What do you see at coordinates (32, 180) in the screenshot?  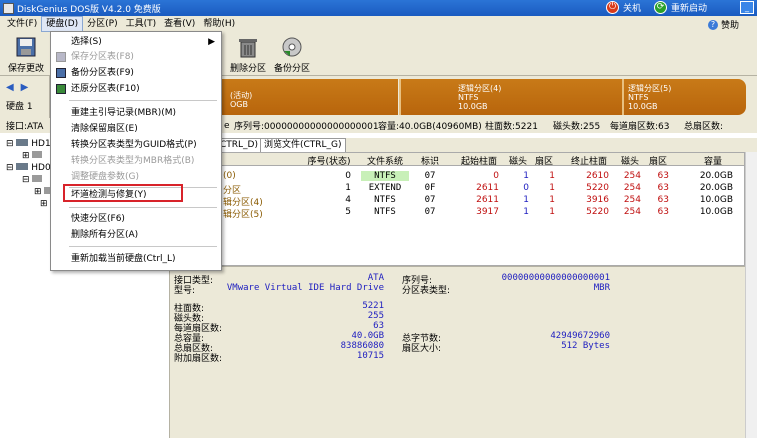 I see `tree-node-sub: ⊟` at bounding box center [32, 180].